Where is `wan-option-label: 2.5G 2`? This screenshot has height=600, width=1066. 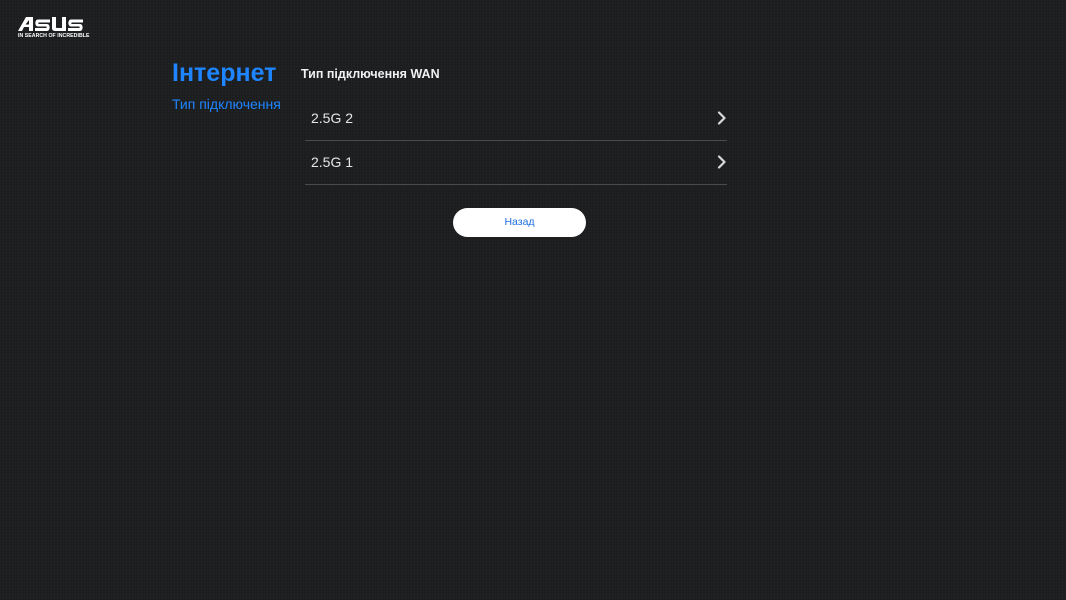
wan-option-label: 2.5G 2 is located at coordinates (332, 118).